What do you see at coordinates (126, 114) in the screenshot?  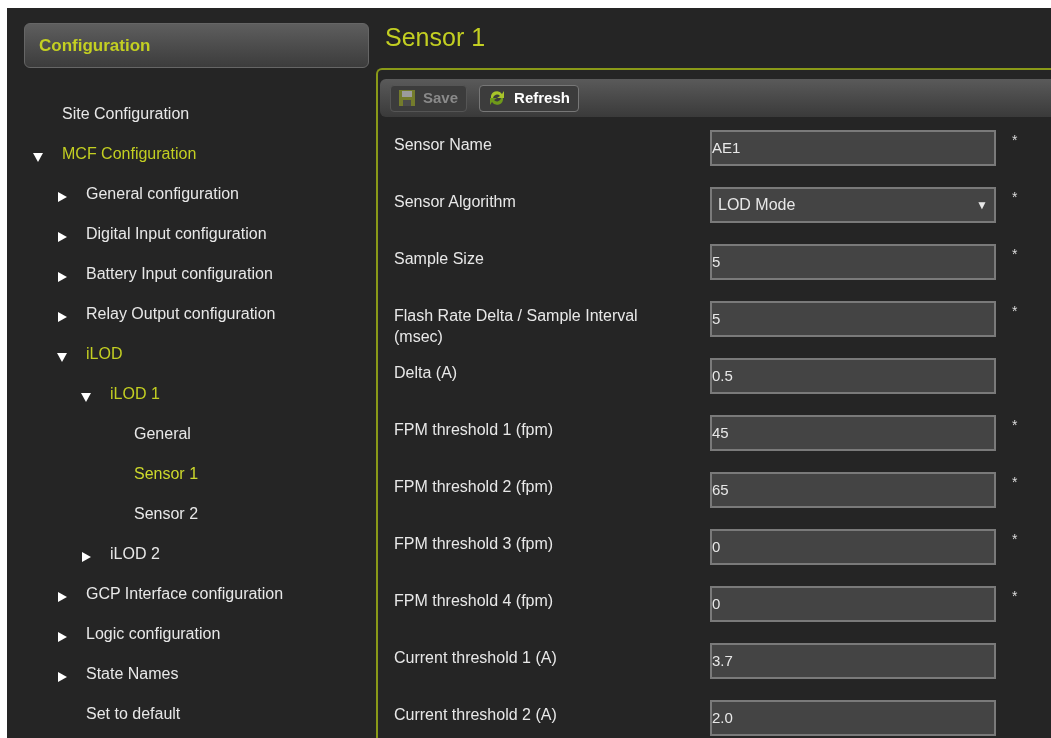 I see `tree-item: Site Configuration` at bounding box center [126, 114].